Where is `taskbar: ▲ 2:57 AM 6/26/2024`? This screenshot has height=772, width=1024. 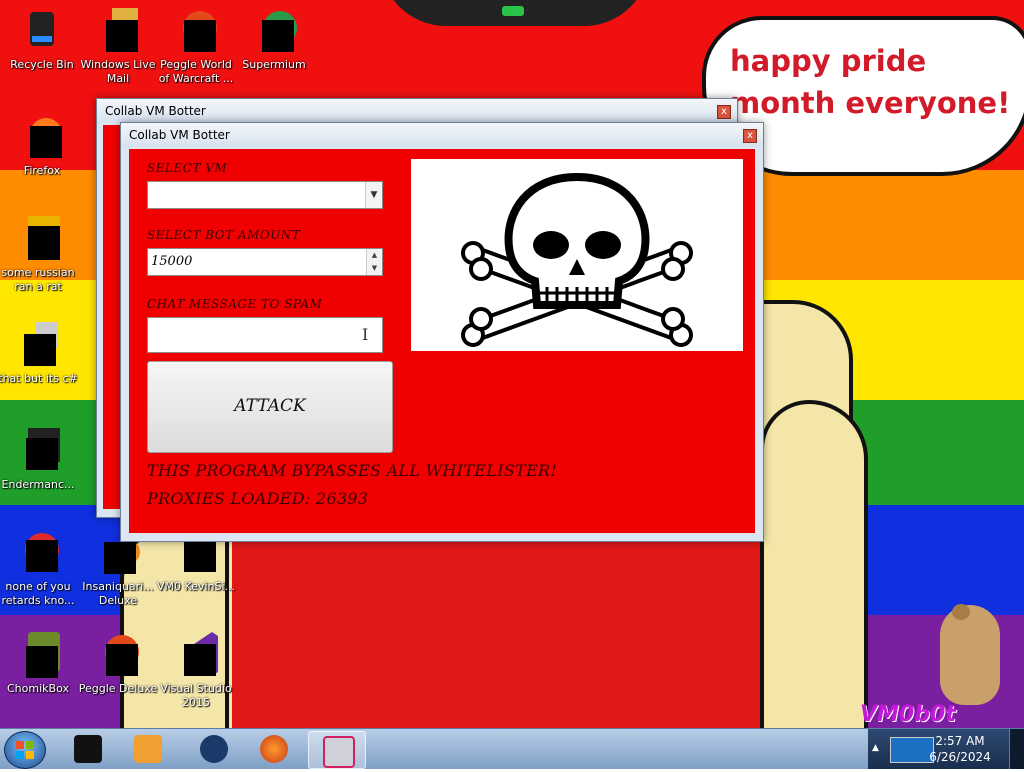
taskbar: ▲ 2:57 AM 6/26/2024 is located at coordinates (512, 748).